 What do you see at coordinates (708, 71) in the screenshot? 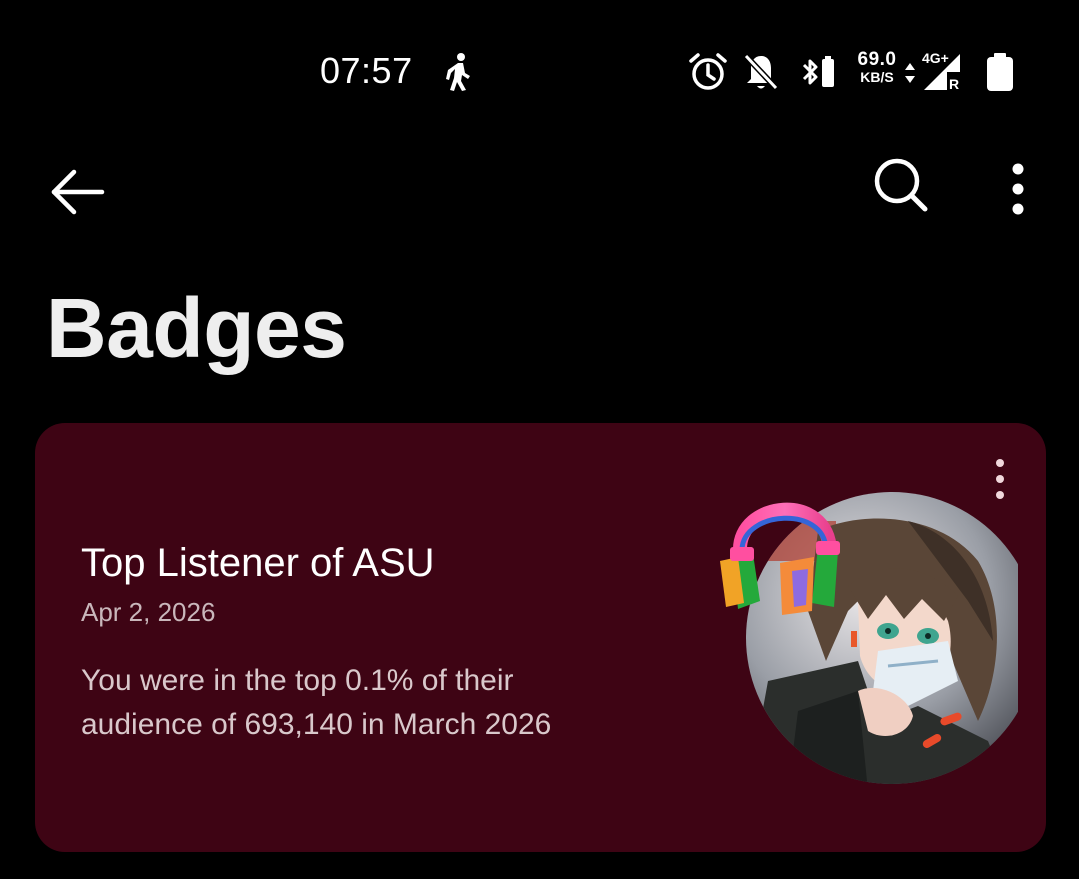
I see `alarm-icon` at bounding box center [708, 71].